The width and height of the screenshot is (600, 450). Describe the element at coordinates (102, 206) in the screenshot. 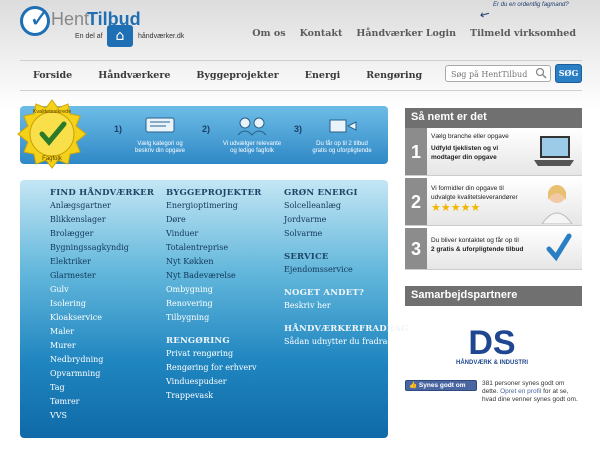

I see `category-link: Anlægsgartner` at that location.